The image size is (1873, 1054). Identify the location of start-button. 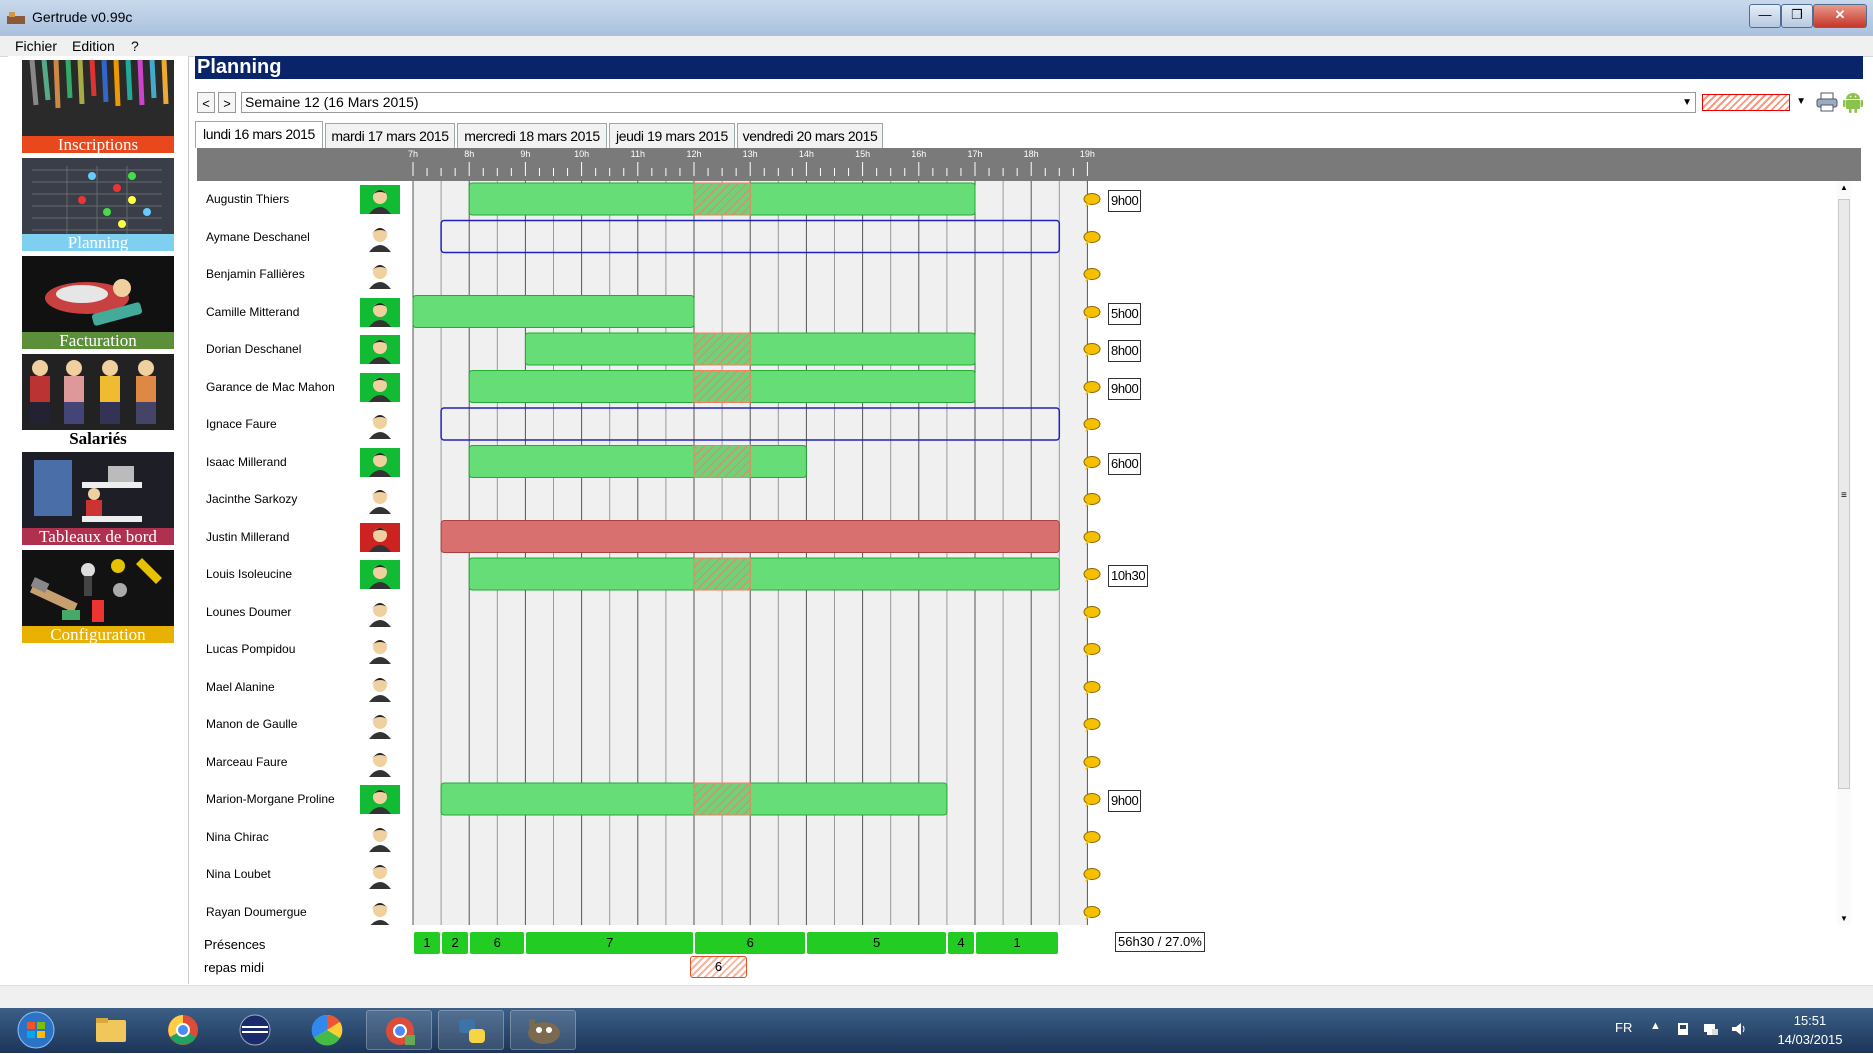
(36, 1030).